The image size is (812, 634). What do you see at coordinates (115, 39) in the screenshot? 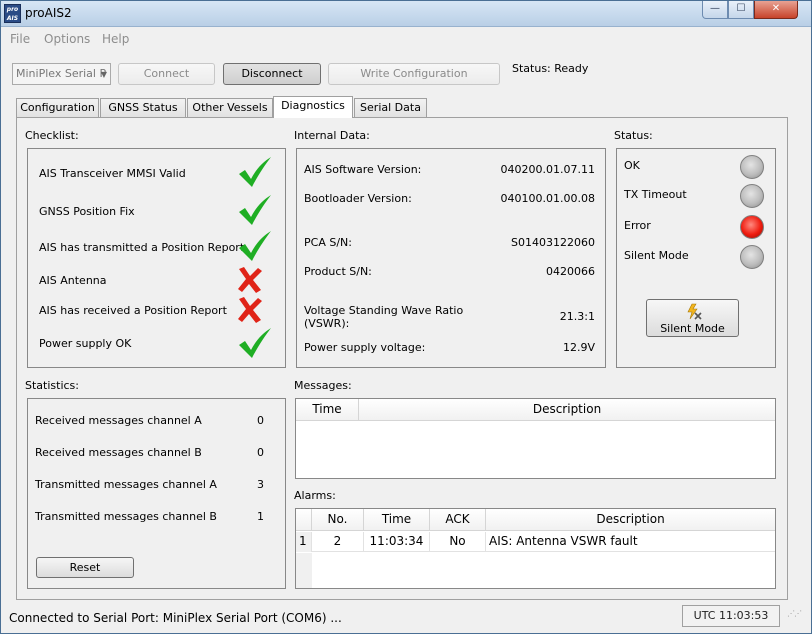
I see `menu-help: Help` at bounding box center [115, 39].